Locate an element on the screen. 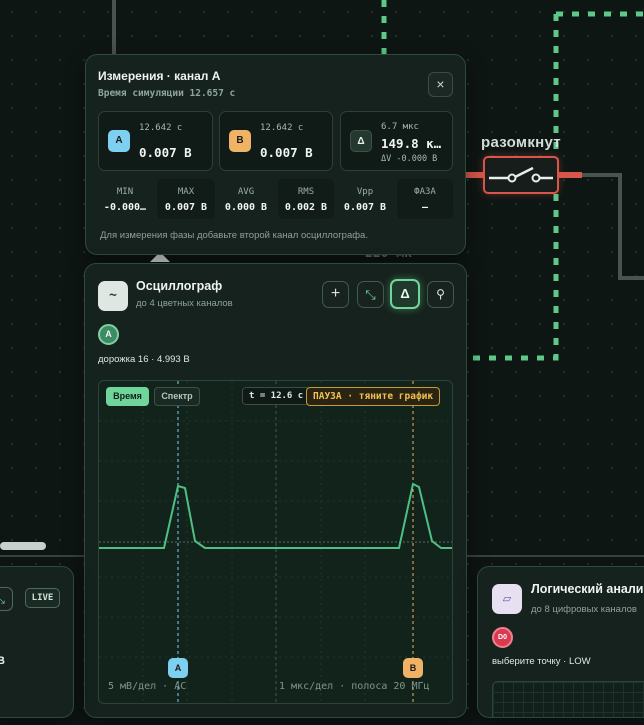 The height and width of the screenshot is (725, 644). time-readout: t = 12.6 с is located at coordinates (276, 396).